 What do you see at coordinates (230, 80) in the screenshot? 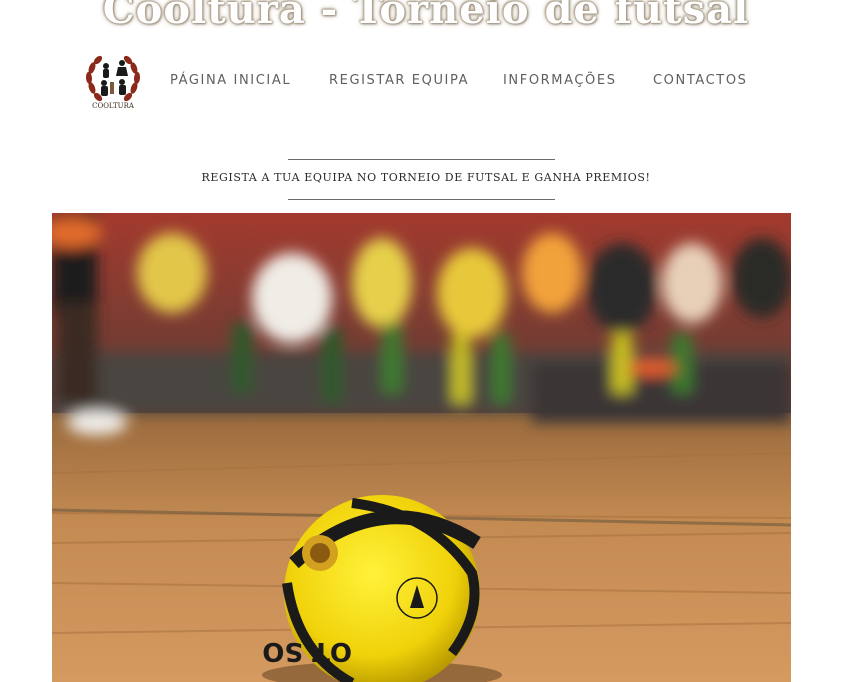
I see `nav-item-home: PÁGINA INICIAL` at bounding box center [230, 80].